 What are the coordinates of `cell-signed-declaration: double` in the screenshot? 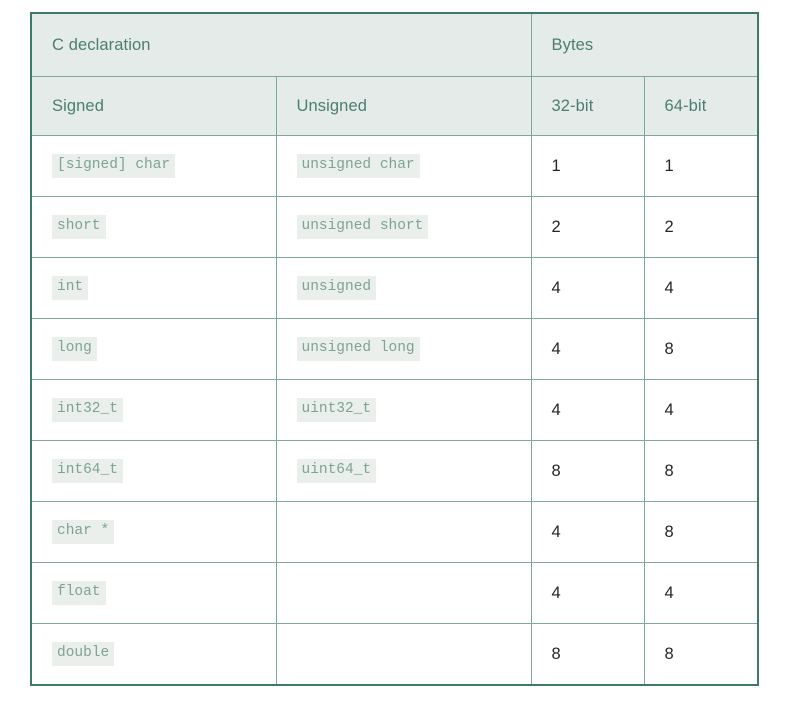 It's located at (153, 654).